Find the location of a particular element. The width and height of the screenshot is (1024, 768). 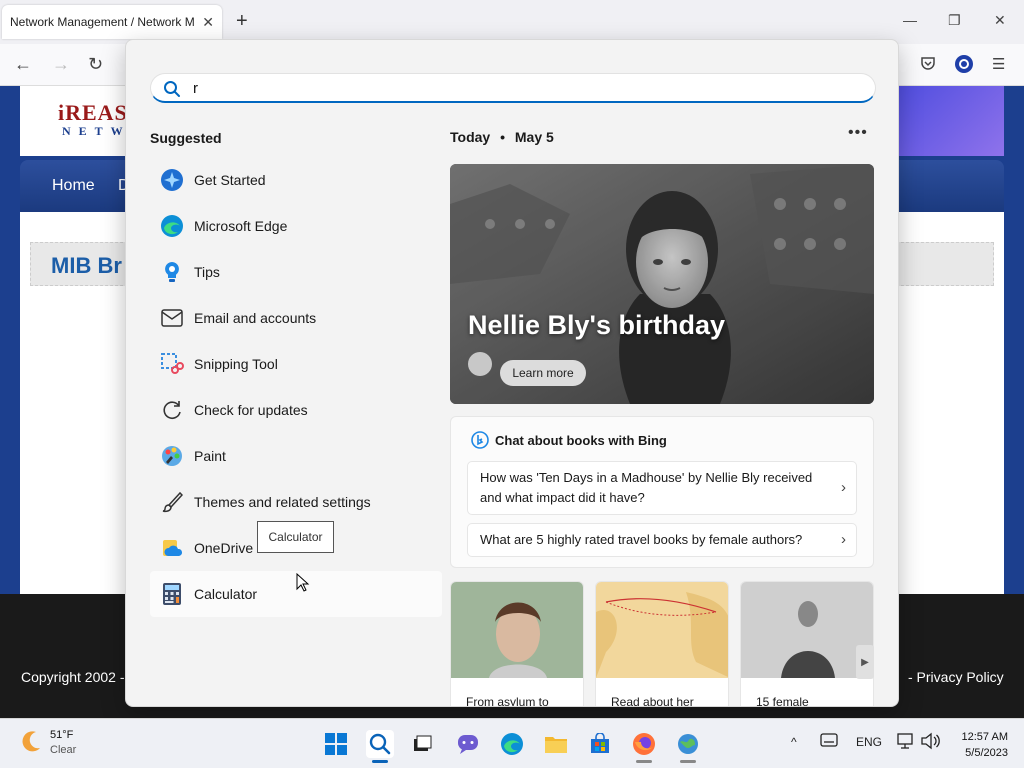

windows-icon is located at coordinates (336, 744).